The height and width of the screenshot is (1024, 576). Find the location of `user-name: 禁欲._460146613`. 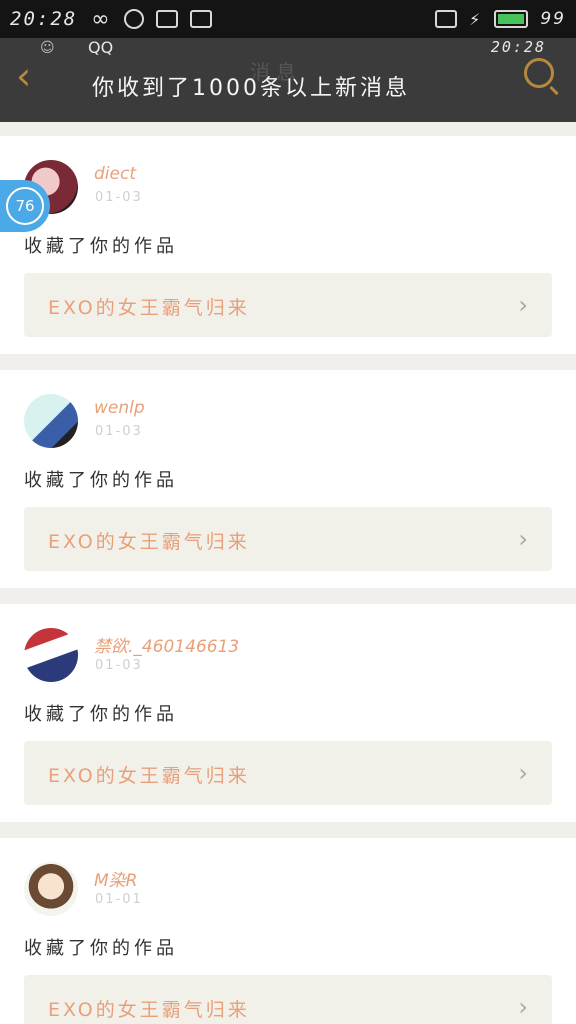

user-name: 禁欲._460146613 is located at coordinates (166, 644).